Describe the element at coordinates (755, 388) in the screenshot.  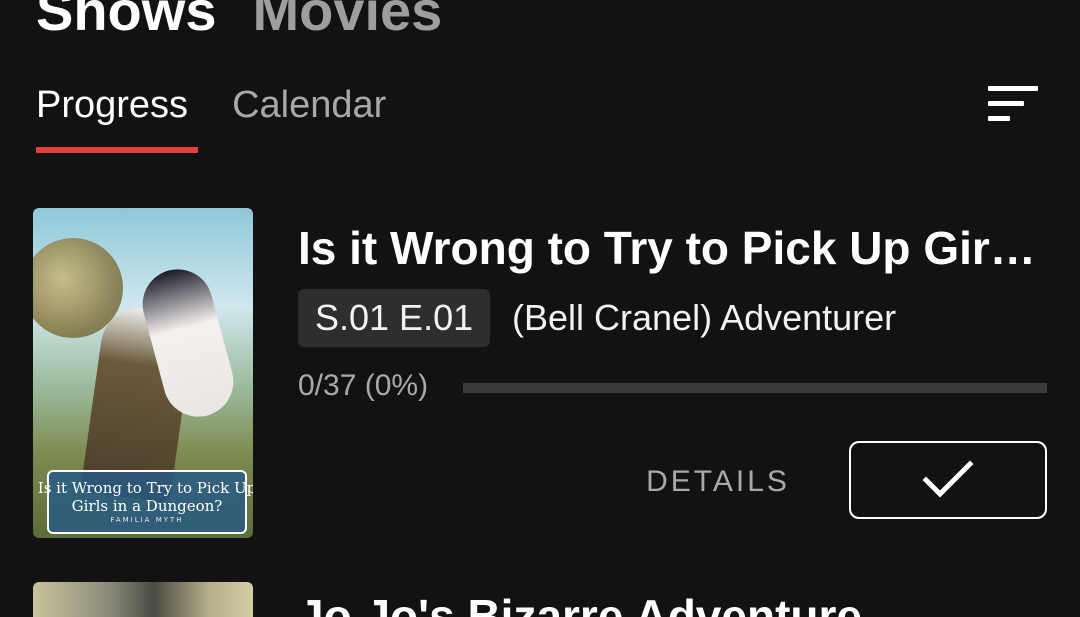
I see `progress-bar` at that location.